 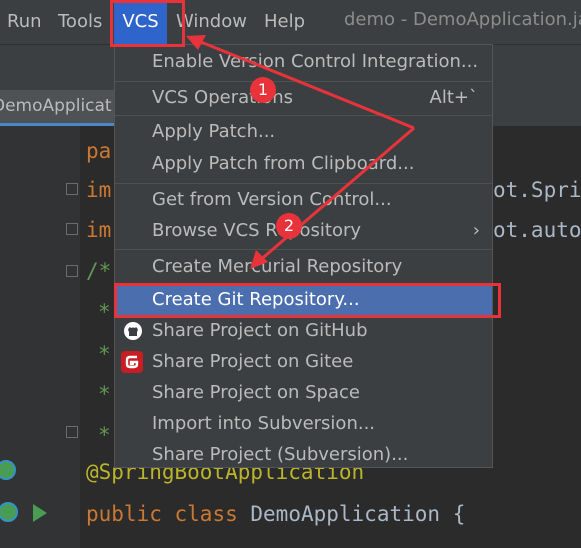 What do you see at coordinates (289, 226) in the screenshot?
I see `step-badge-2: 2` at bounding box center [289, 226].